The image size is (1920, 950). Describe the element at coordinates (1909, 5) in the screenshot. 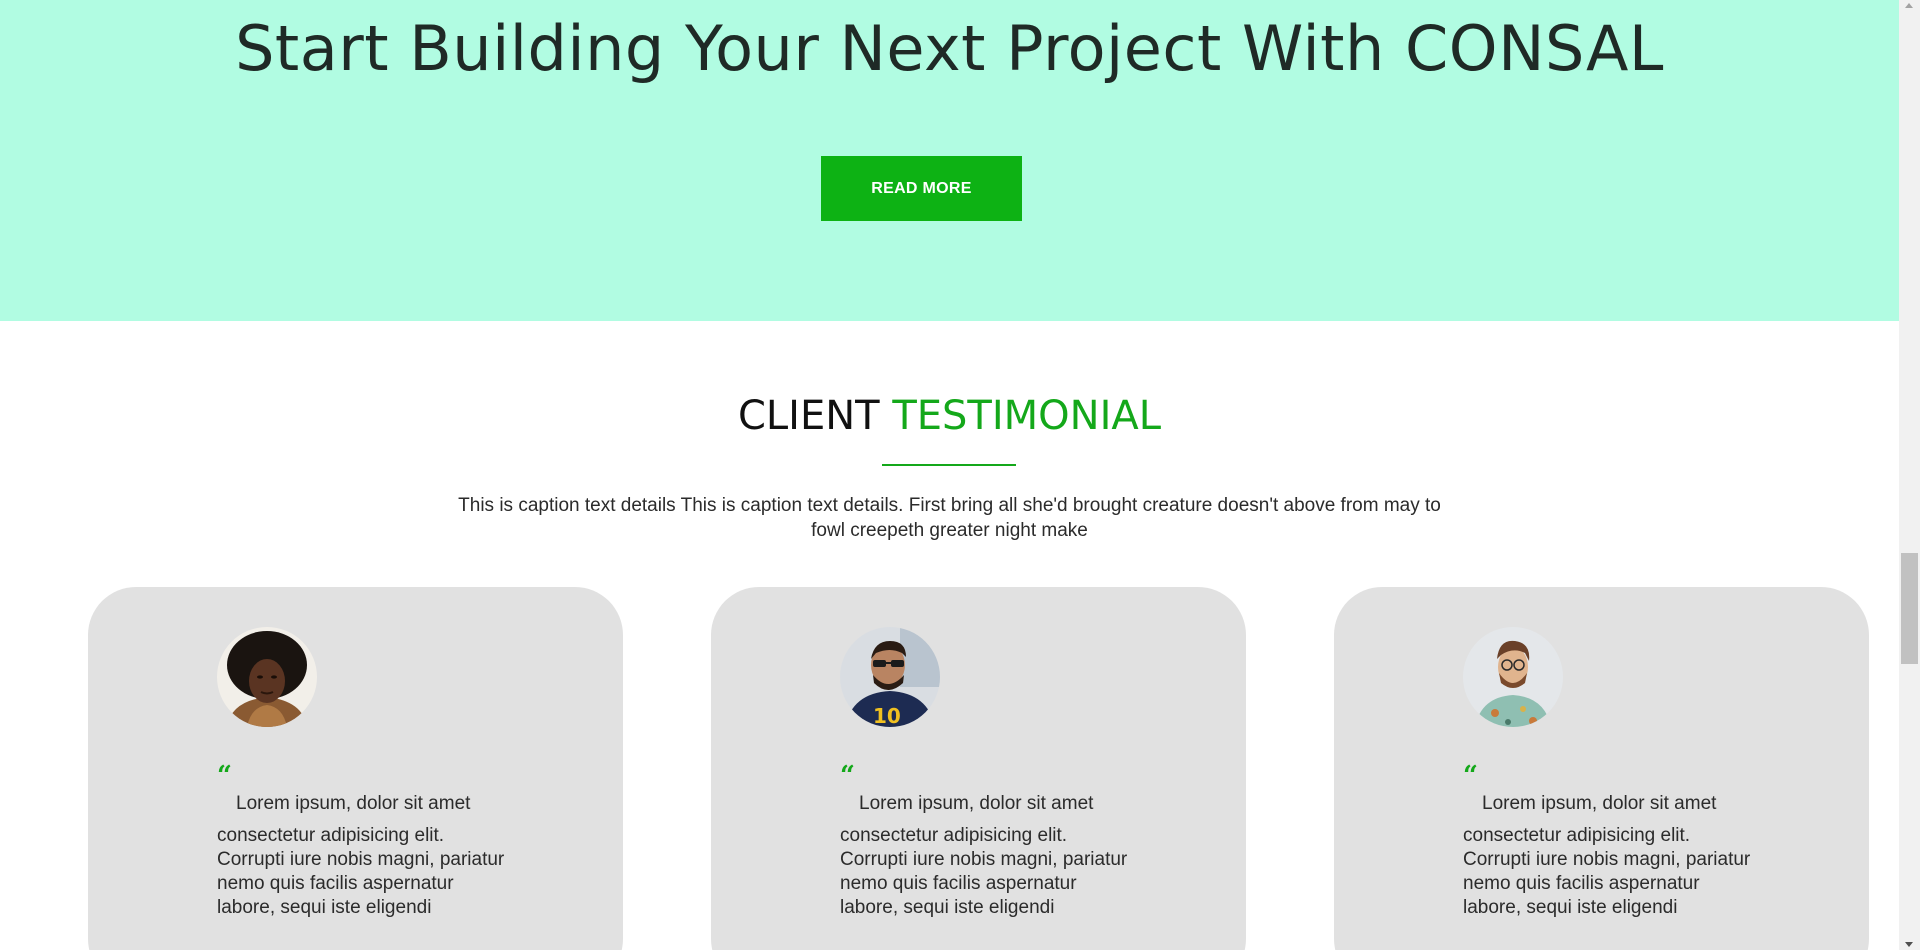

I see `scroll-up-arrow-icon` at that location.